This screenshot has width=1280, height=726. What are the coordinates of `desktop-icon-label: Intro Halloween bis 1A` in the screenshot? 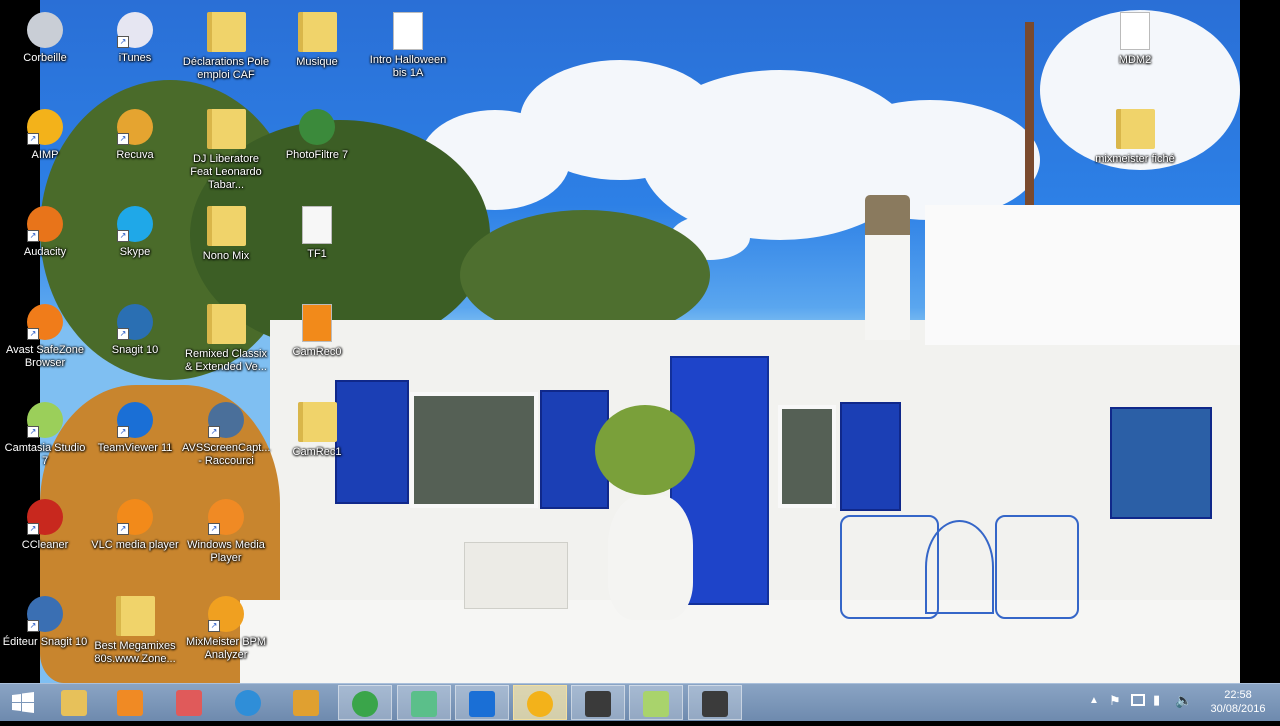 It's located at (408, 66).